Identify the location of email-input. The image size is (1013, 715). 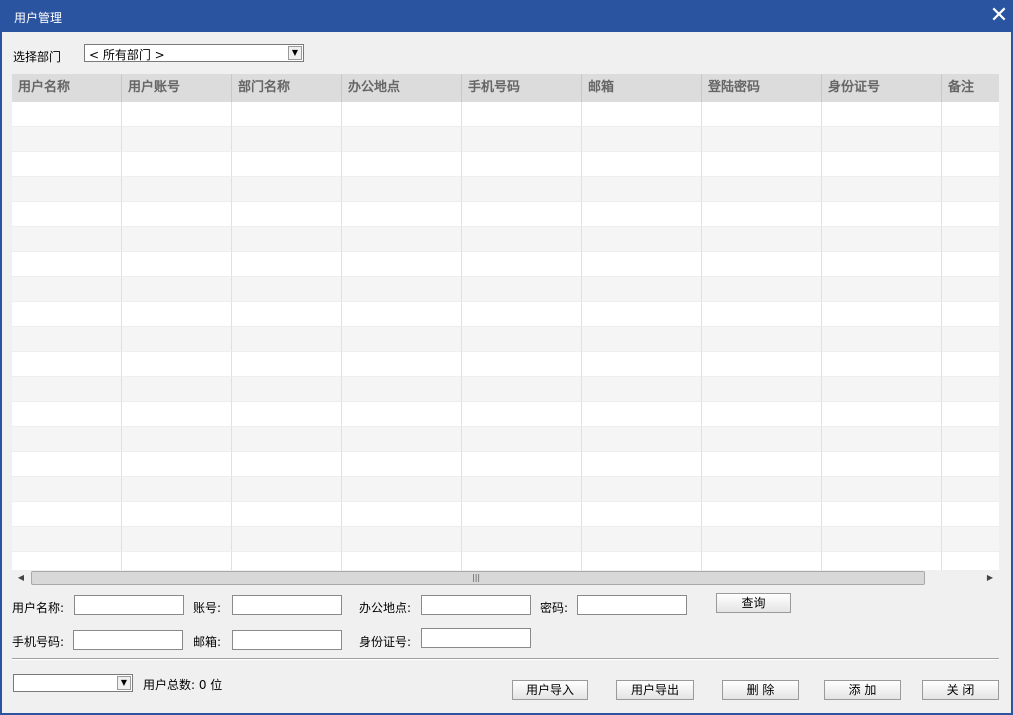
(287, 640).